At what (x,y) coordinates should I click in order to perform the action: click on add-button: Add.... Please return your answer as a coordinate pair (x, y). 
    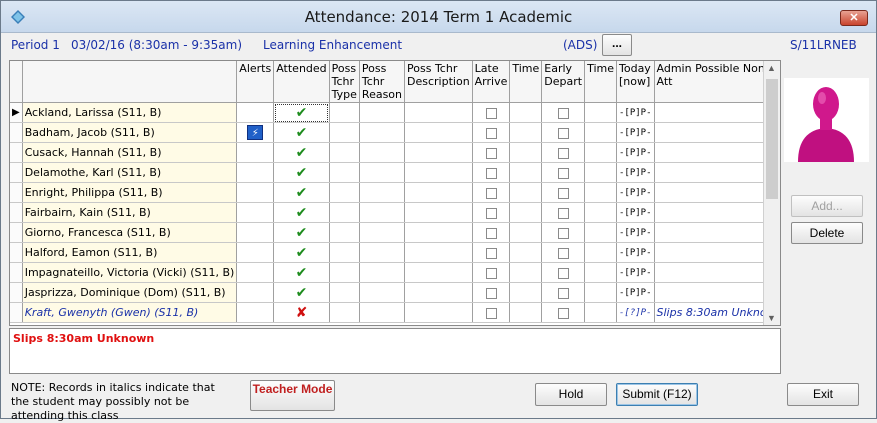
    Looking at the image, I should click on (827, 206).